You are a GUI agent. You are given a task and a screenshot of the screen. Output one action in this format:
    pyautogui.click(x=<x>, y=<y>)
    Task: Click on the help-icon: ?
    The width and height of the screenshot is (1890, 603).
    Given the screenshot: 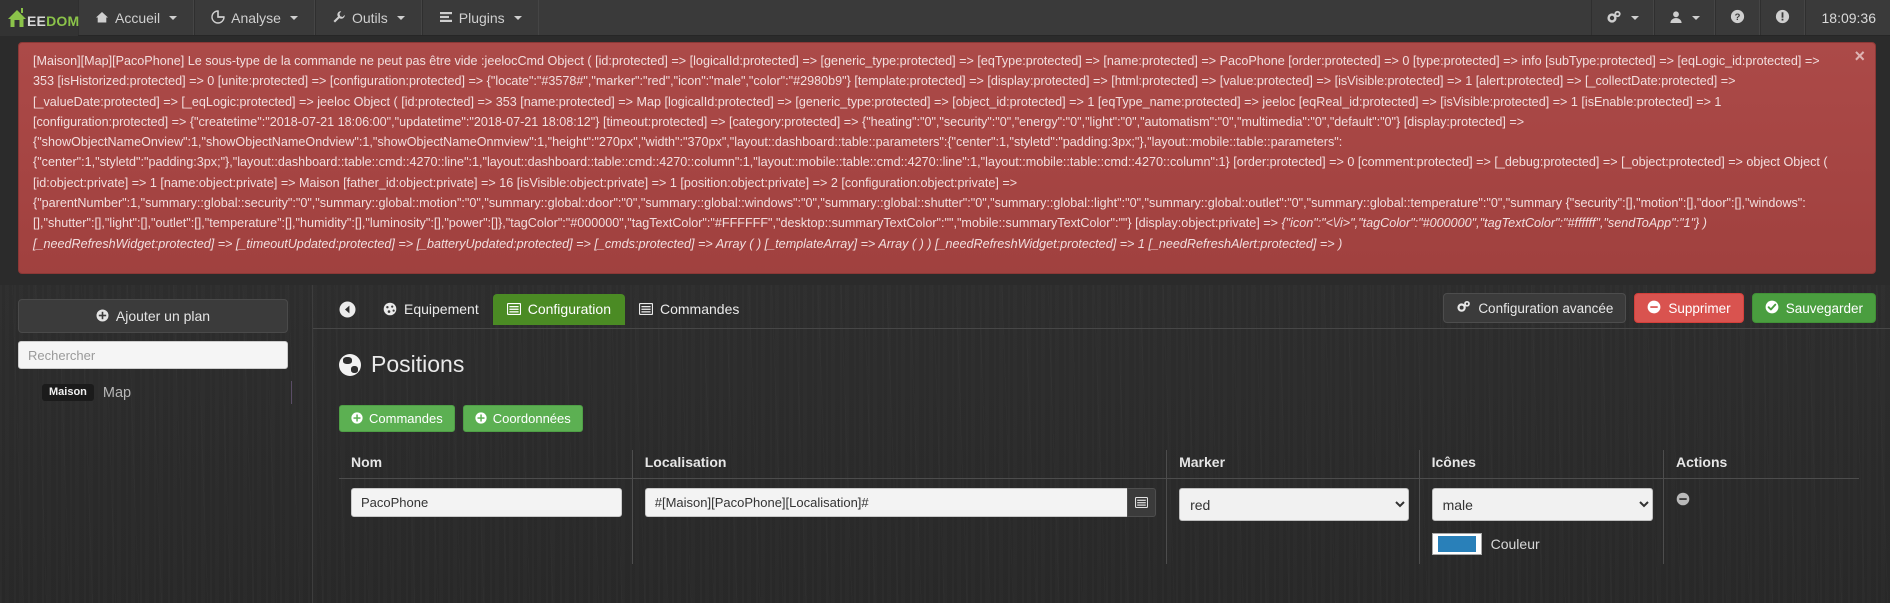 What is the action you would take?
    pyautogui.click(x=1737, y=17)
    